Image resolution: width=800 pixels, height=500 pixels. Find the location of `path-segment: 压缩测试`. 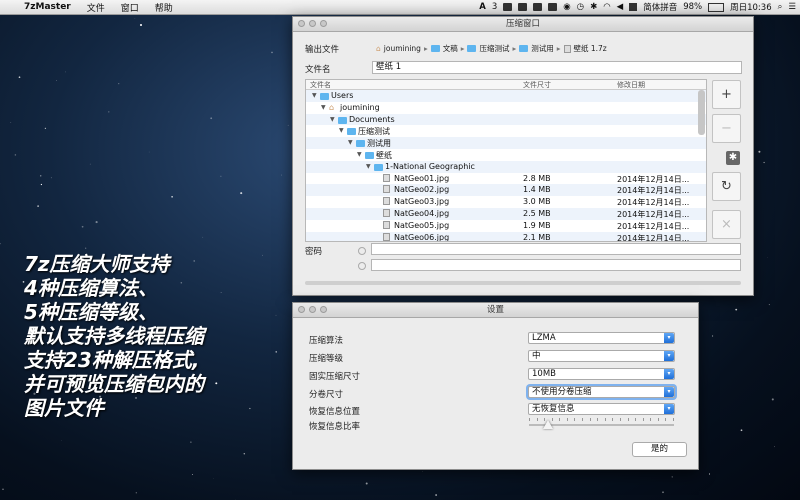

path-segment: 压缩测试 is located at coordinates (494, 48).